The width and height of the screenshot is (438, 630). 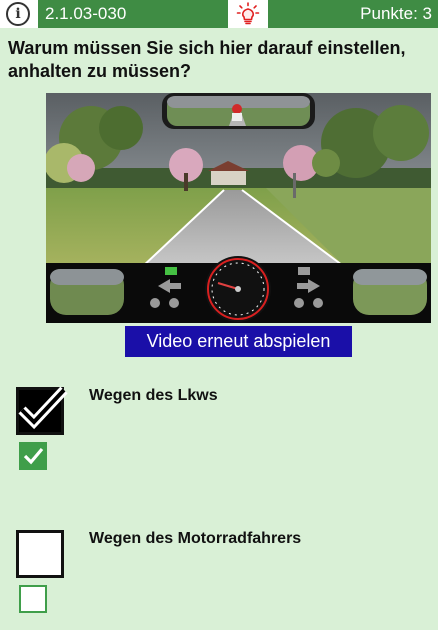 What do you see at coordinates (153, 395) in the screenshot?
I see `answer-label: Wegen des Lkws` at bounding box center [153, 395].